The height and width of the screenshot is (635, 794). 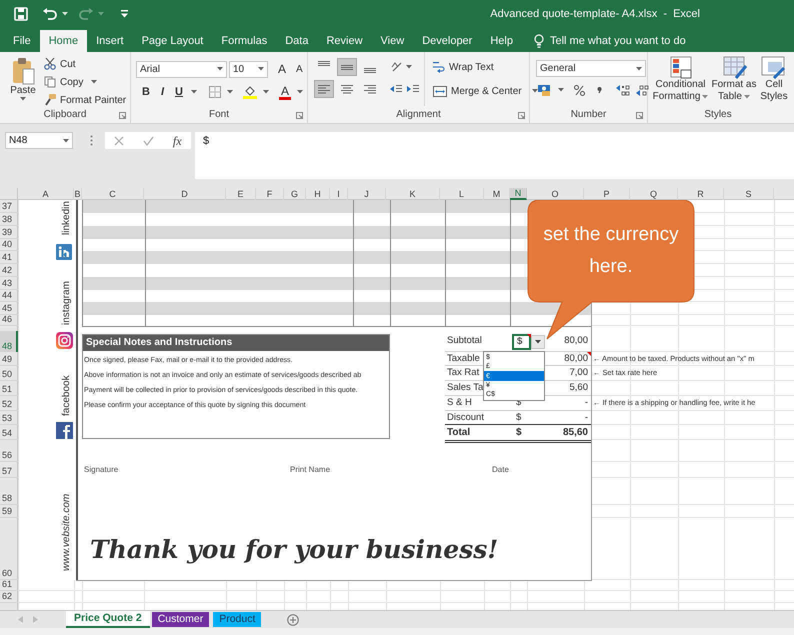 What do you see at coordinates (172, 41) in the screenshot?
I see `ribbon-tab: Page Layout` at bounding box center [172, 41].